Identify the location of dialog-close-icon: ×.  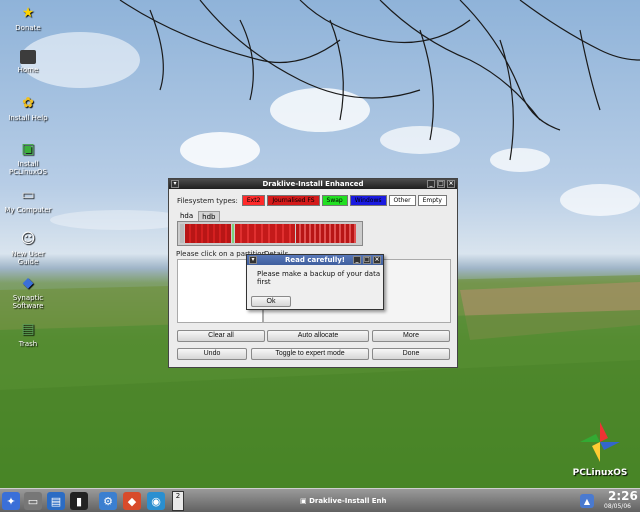
(377, 260).